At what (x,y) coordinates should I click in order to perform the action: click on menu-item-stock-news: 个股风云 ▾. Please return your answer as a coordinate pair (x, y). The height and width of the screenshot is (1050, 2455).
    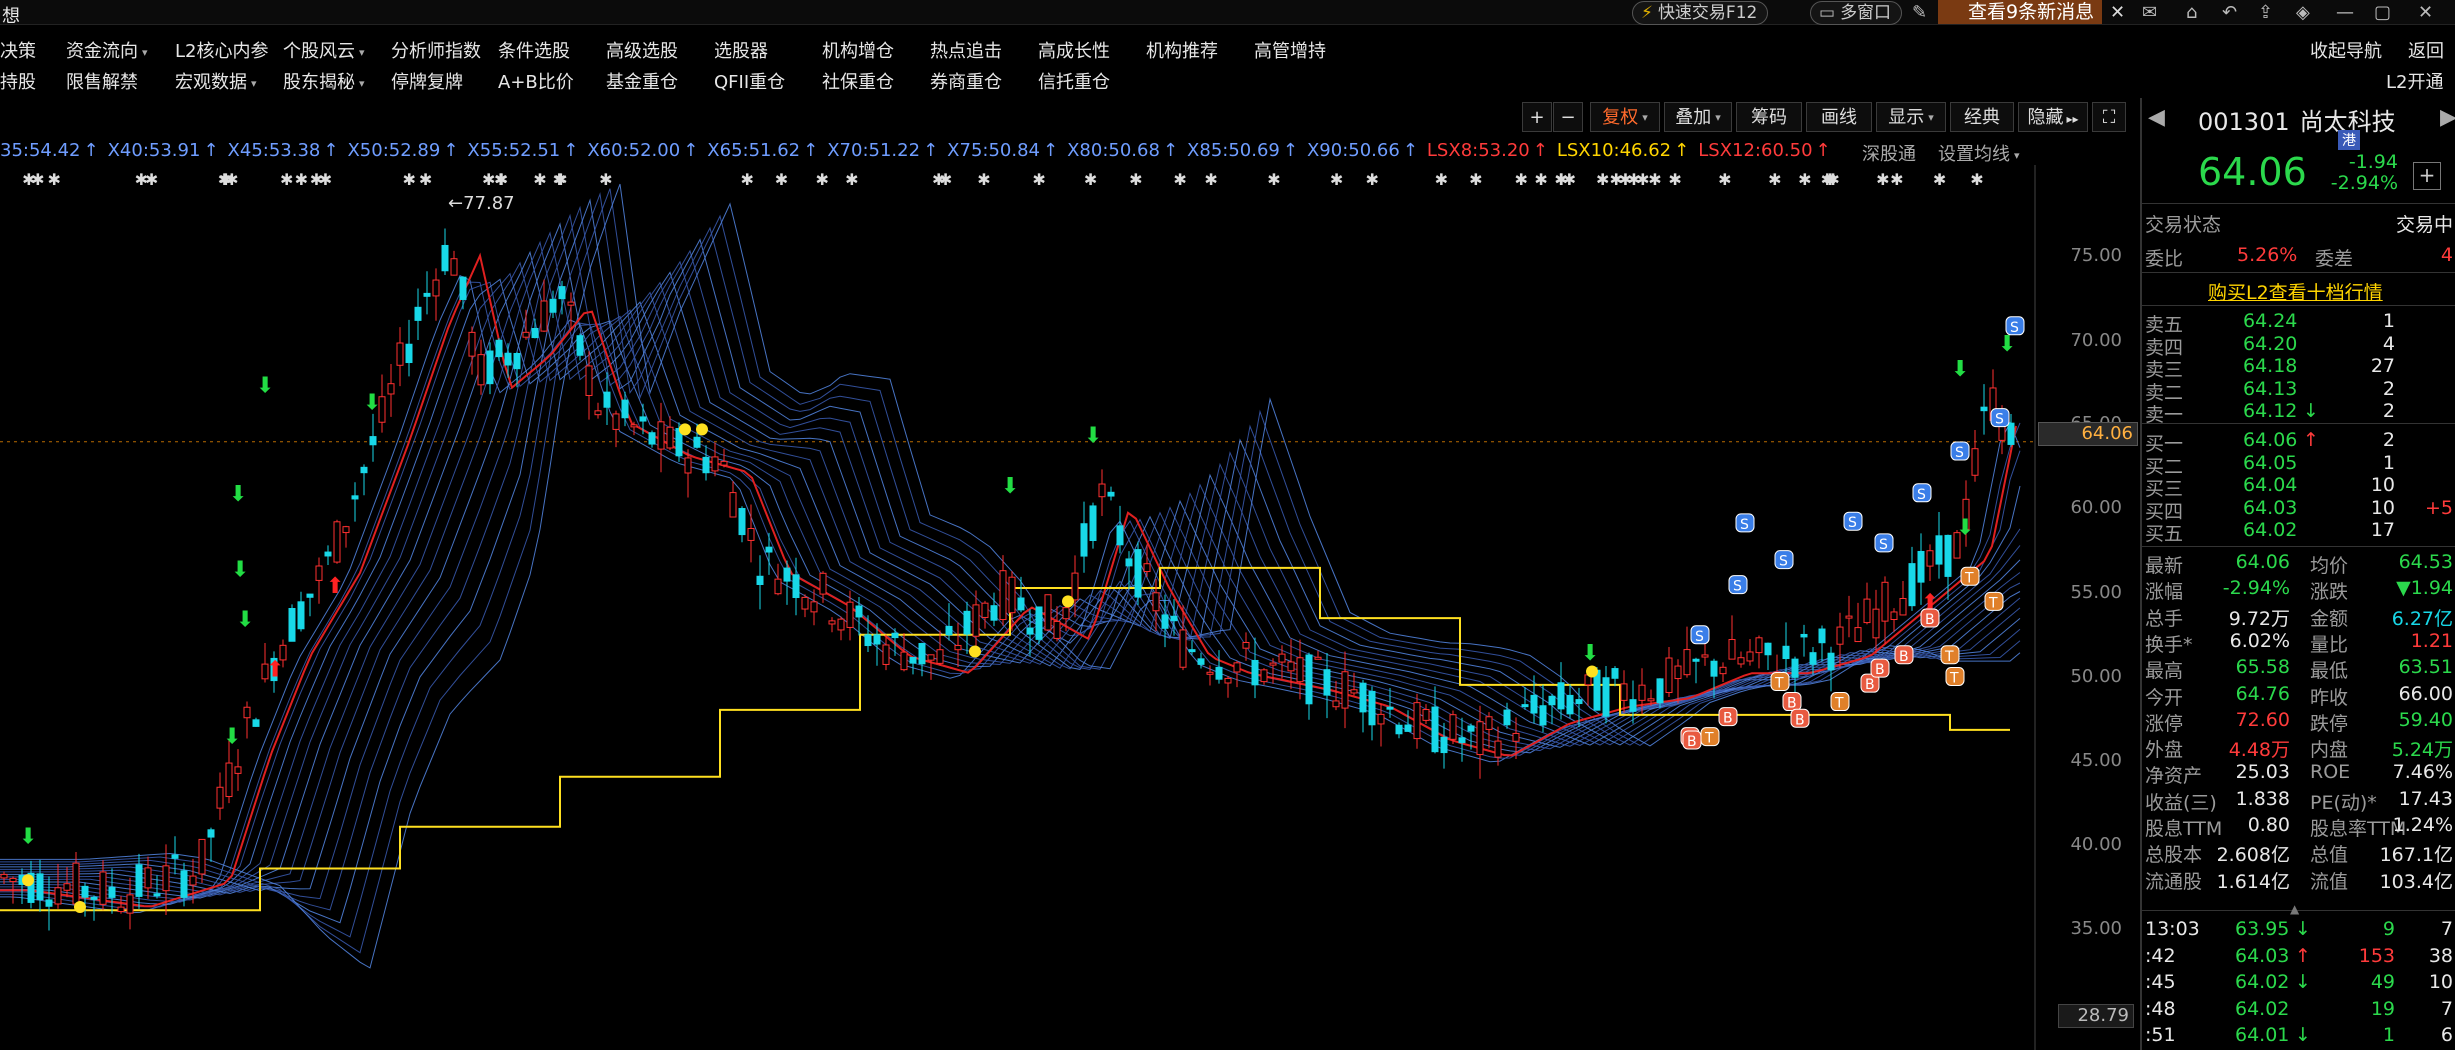
    Looking at the image, I should click on (324, 50).